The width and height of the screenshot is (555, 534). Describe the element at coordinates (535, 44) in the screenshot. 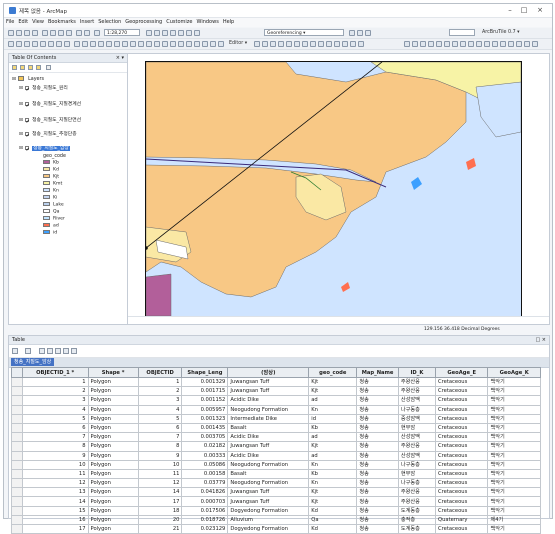

I see `options-icon` at that location.